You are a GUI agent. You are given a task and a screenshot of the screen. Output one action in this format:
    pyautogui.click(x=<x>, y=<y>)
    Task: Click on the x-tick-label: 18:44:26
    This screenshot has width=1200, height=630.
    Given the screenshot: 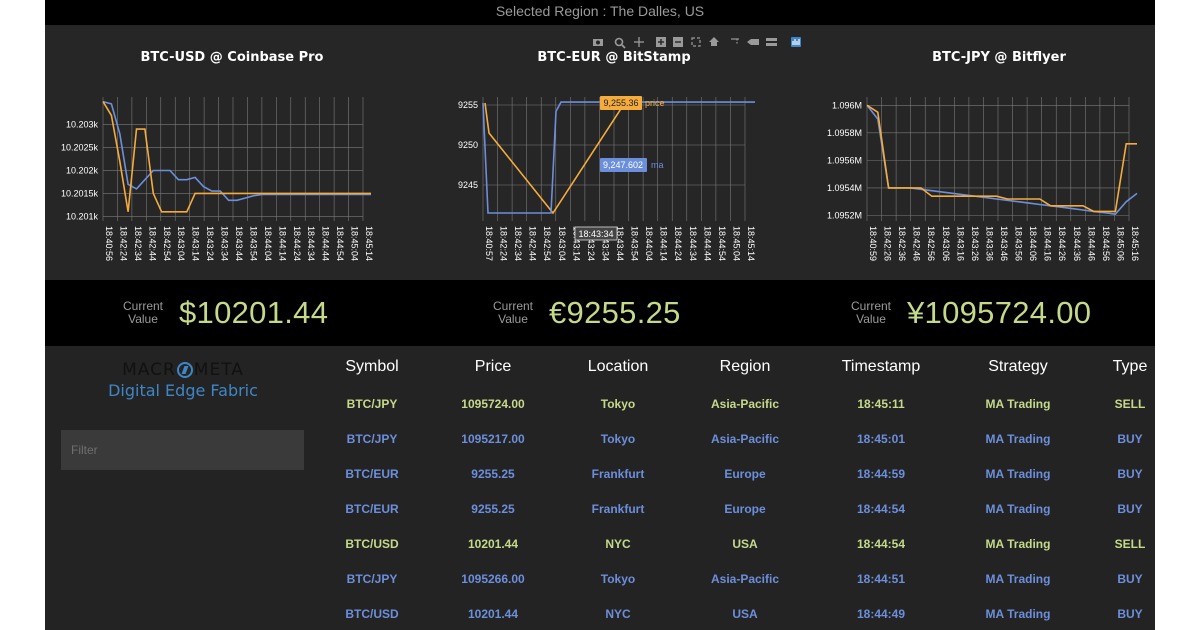 What is the action you would take?
    pyautogui.click(x=1062, y=243)
    